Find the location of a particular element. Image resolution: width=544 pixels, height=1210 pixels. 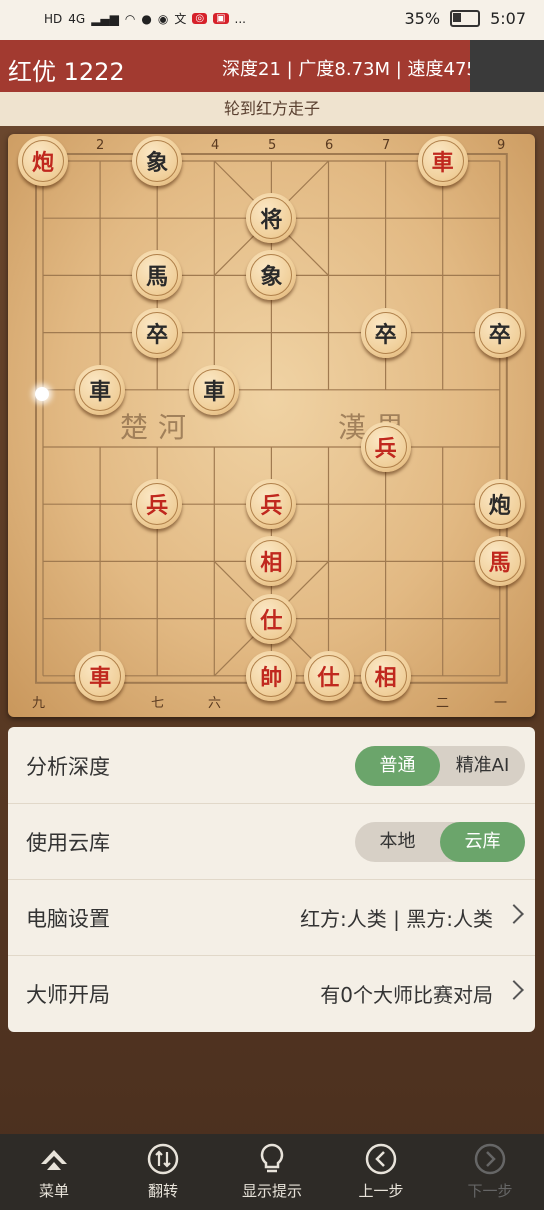

depth-normal-option: 普通 is located at coordinates (397, 766).